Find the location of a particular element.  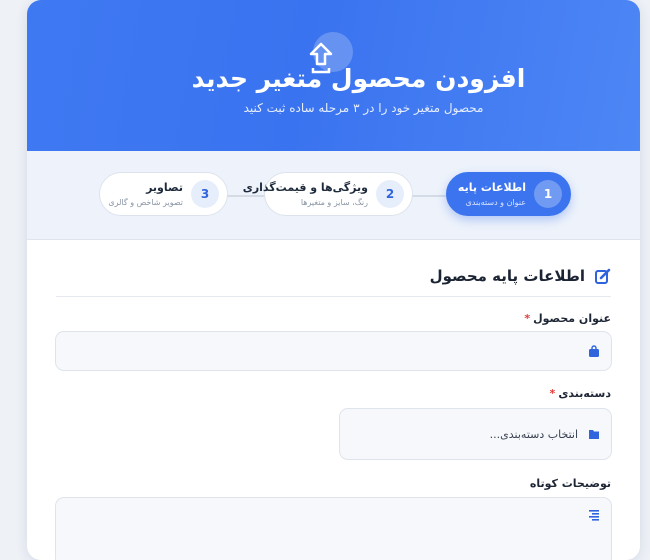

label-text: توضیحات کوتاه is located at coordinates (570, 483).